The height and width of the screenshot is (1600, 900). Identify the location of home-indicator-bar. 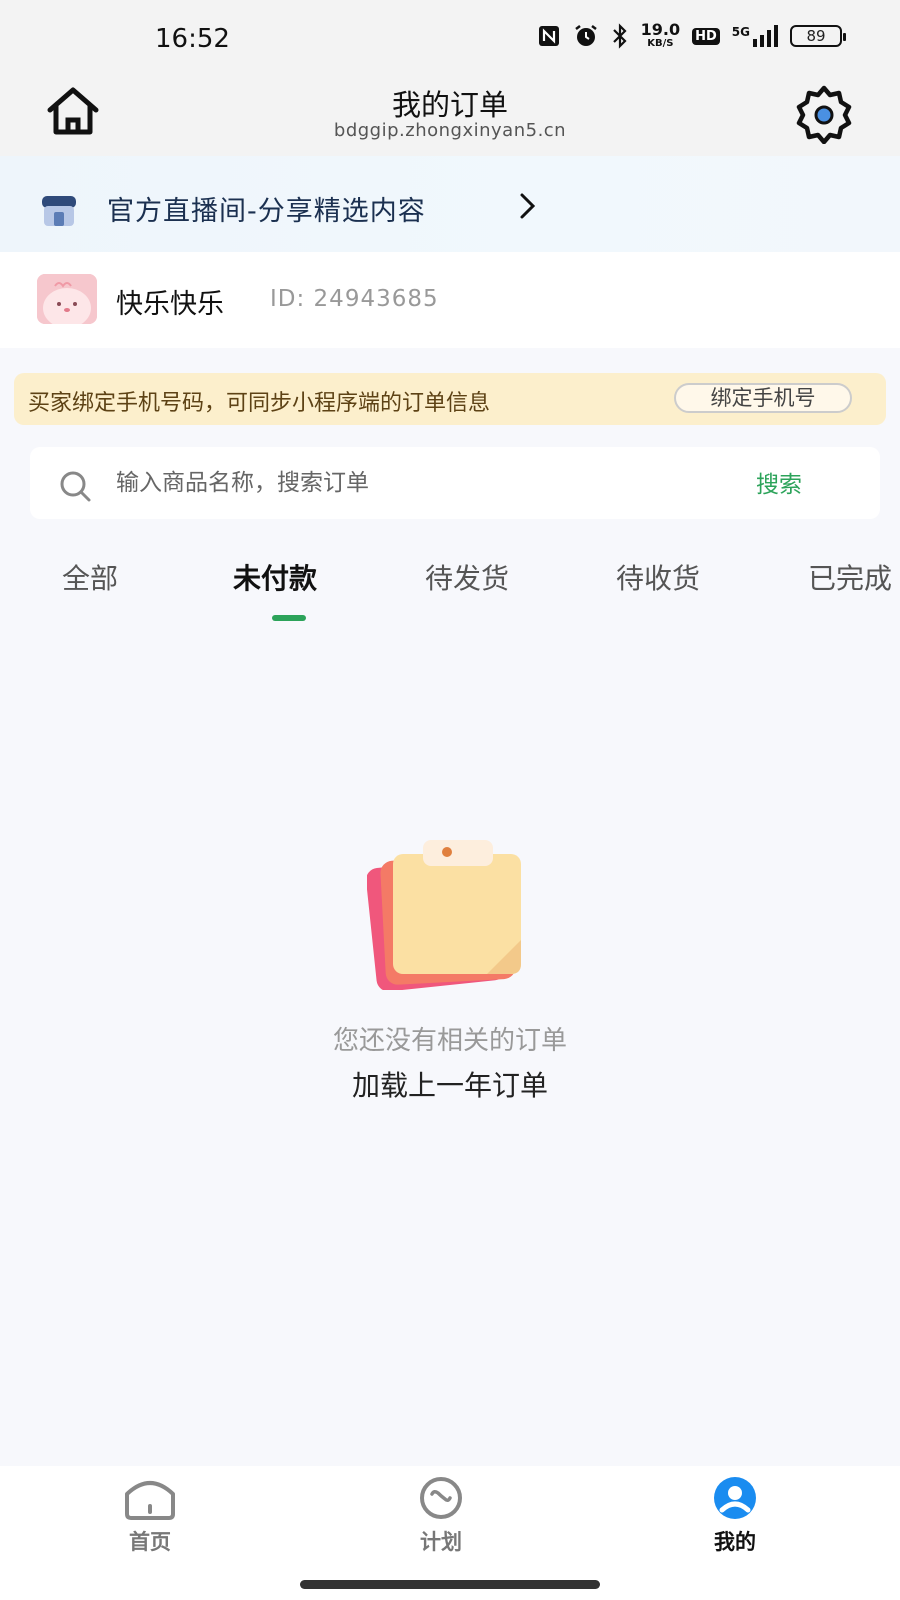
(450, 1584).